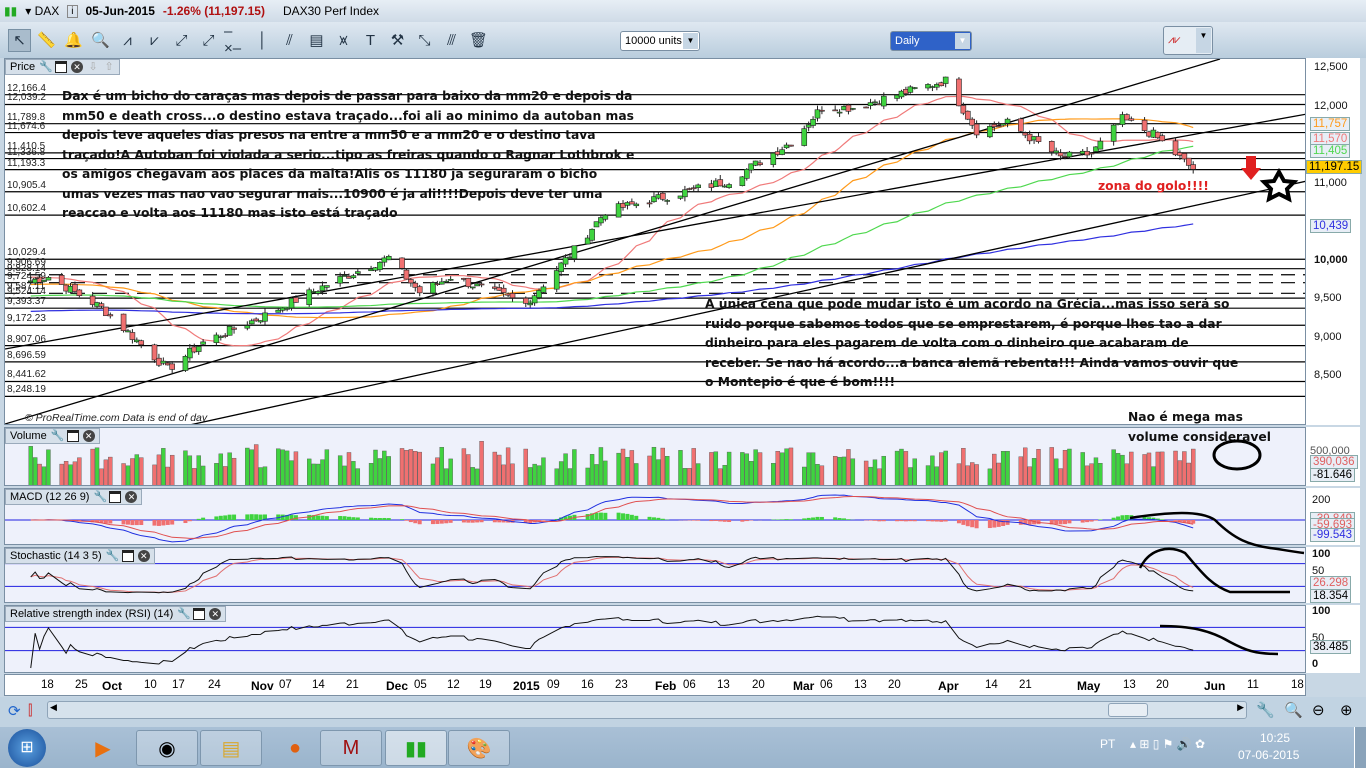 Image resolution: width=1366 pixels, height=768 pixels. What do you see at coordinates (289, 40) in the screenshot?
I see `parallel-lines-icon: ⫽` at bounding box center [289, 40].